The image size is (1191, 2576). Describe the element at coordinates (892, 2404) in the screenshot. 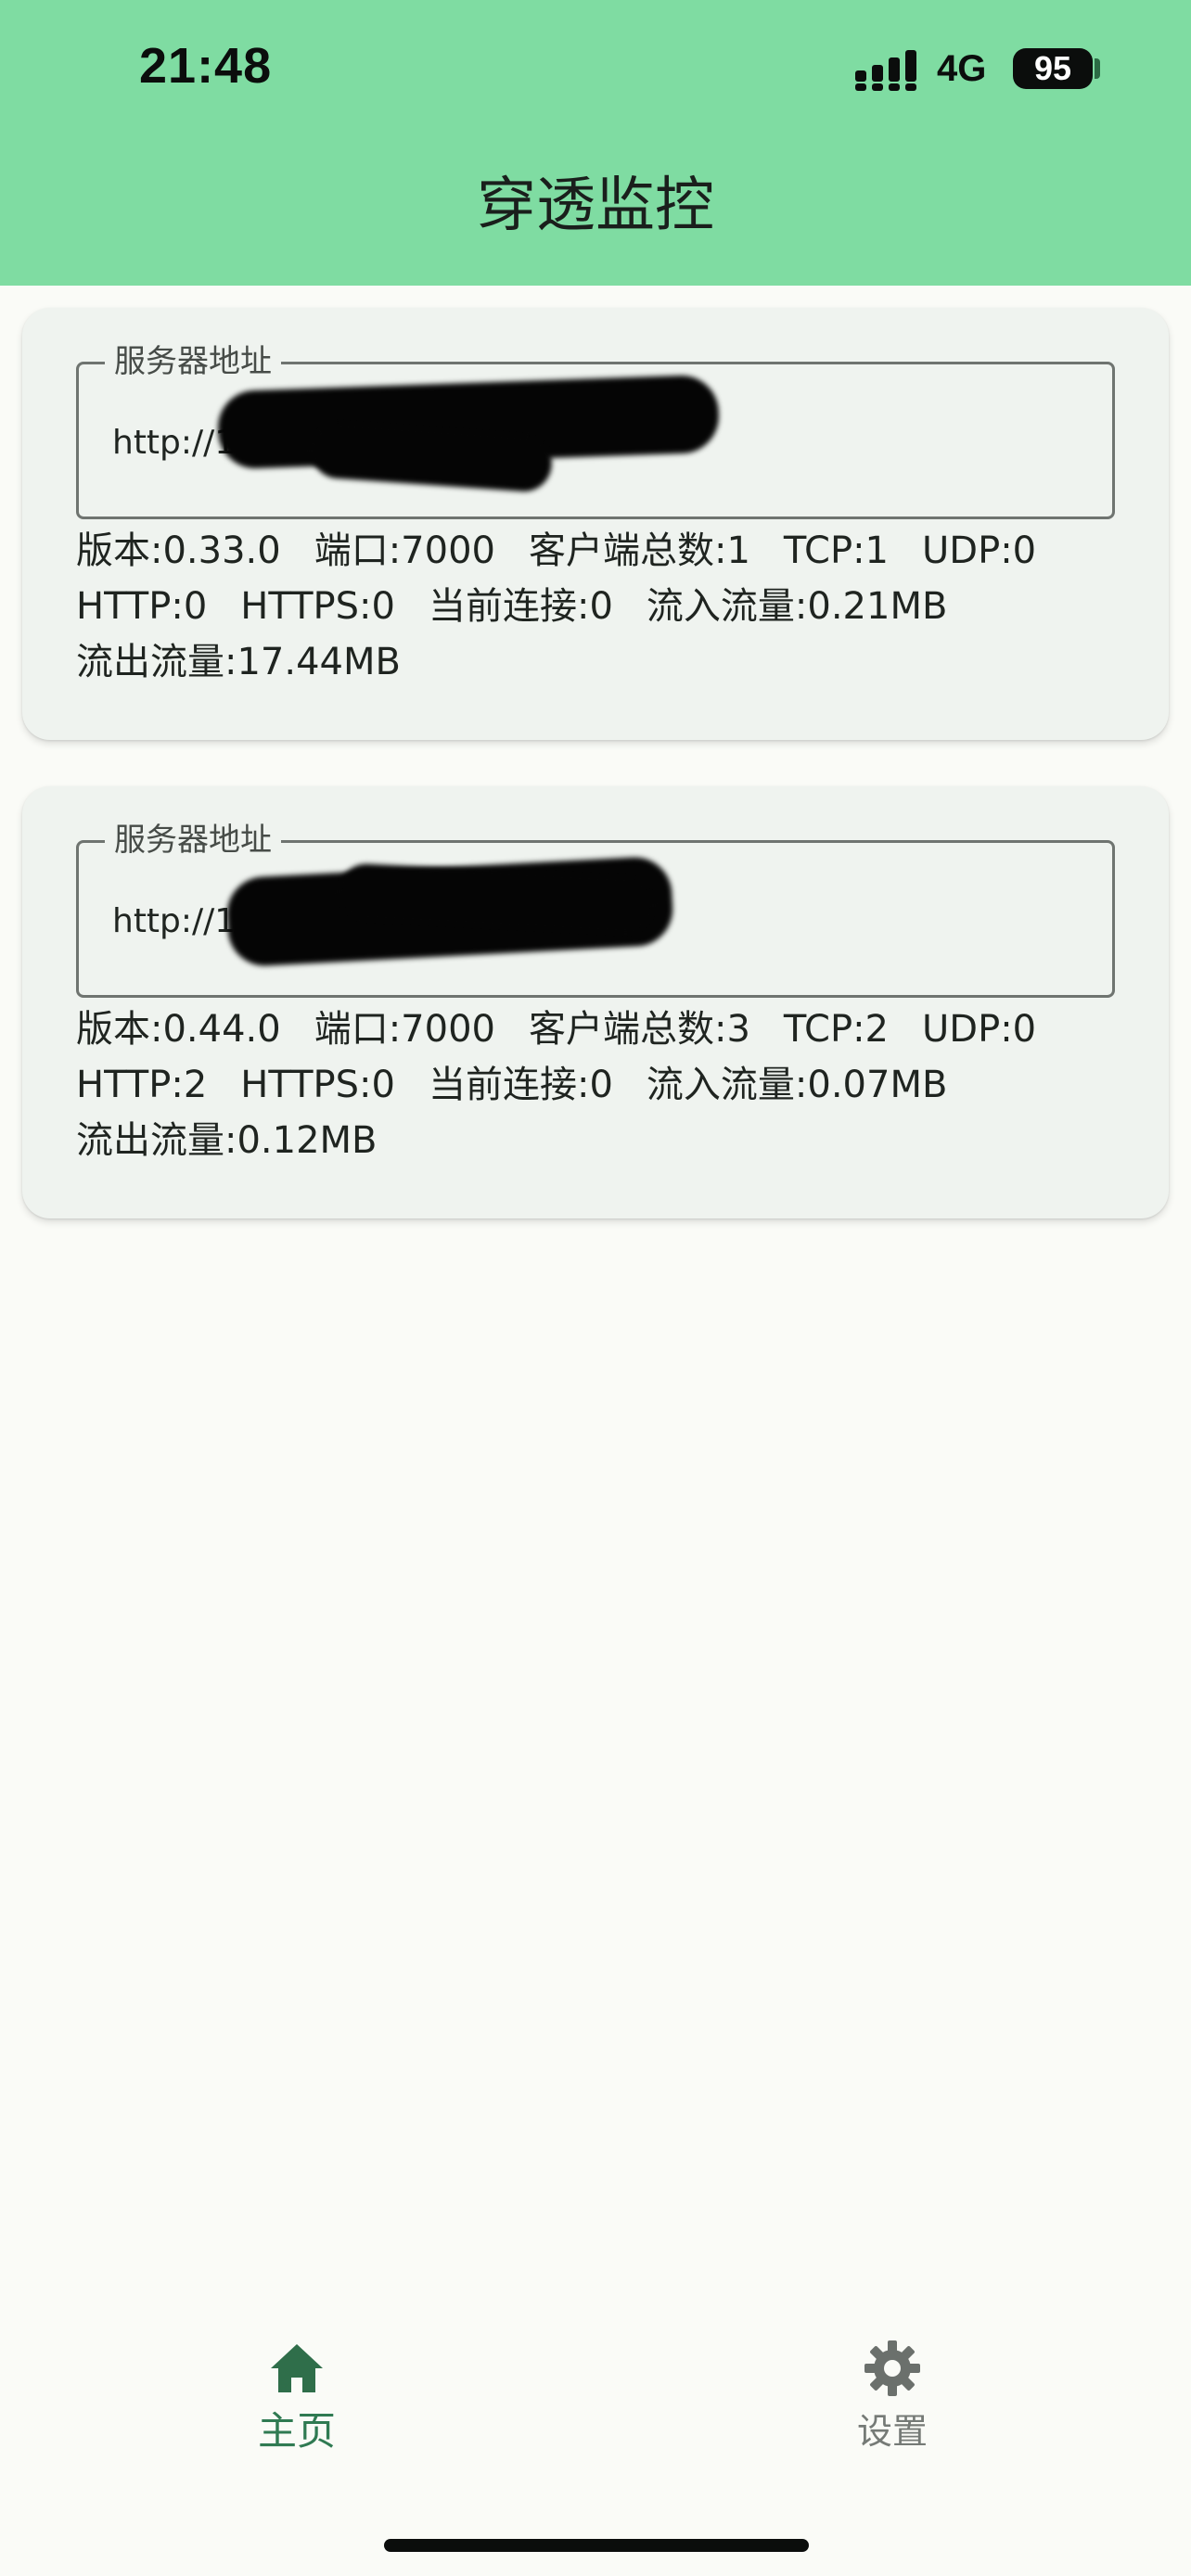

I see `nav-item-settings: 设置` at that location.